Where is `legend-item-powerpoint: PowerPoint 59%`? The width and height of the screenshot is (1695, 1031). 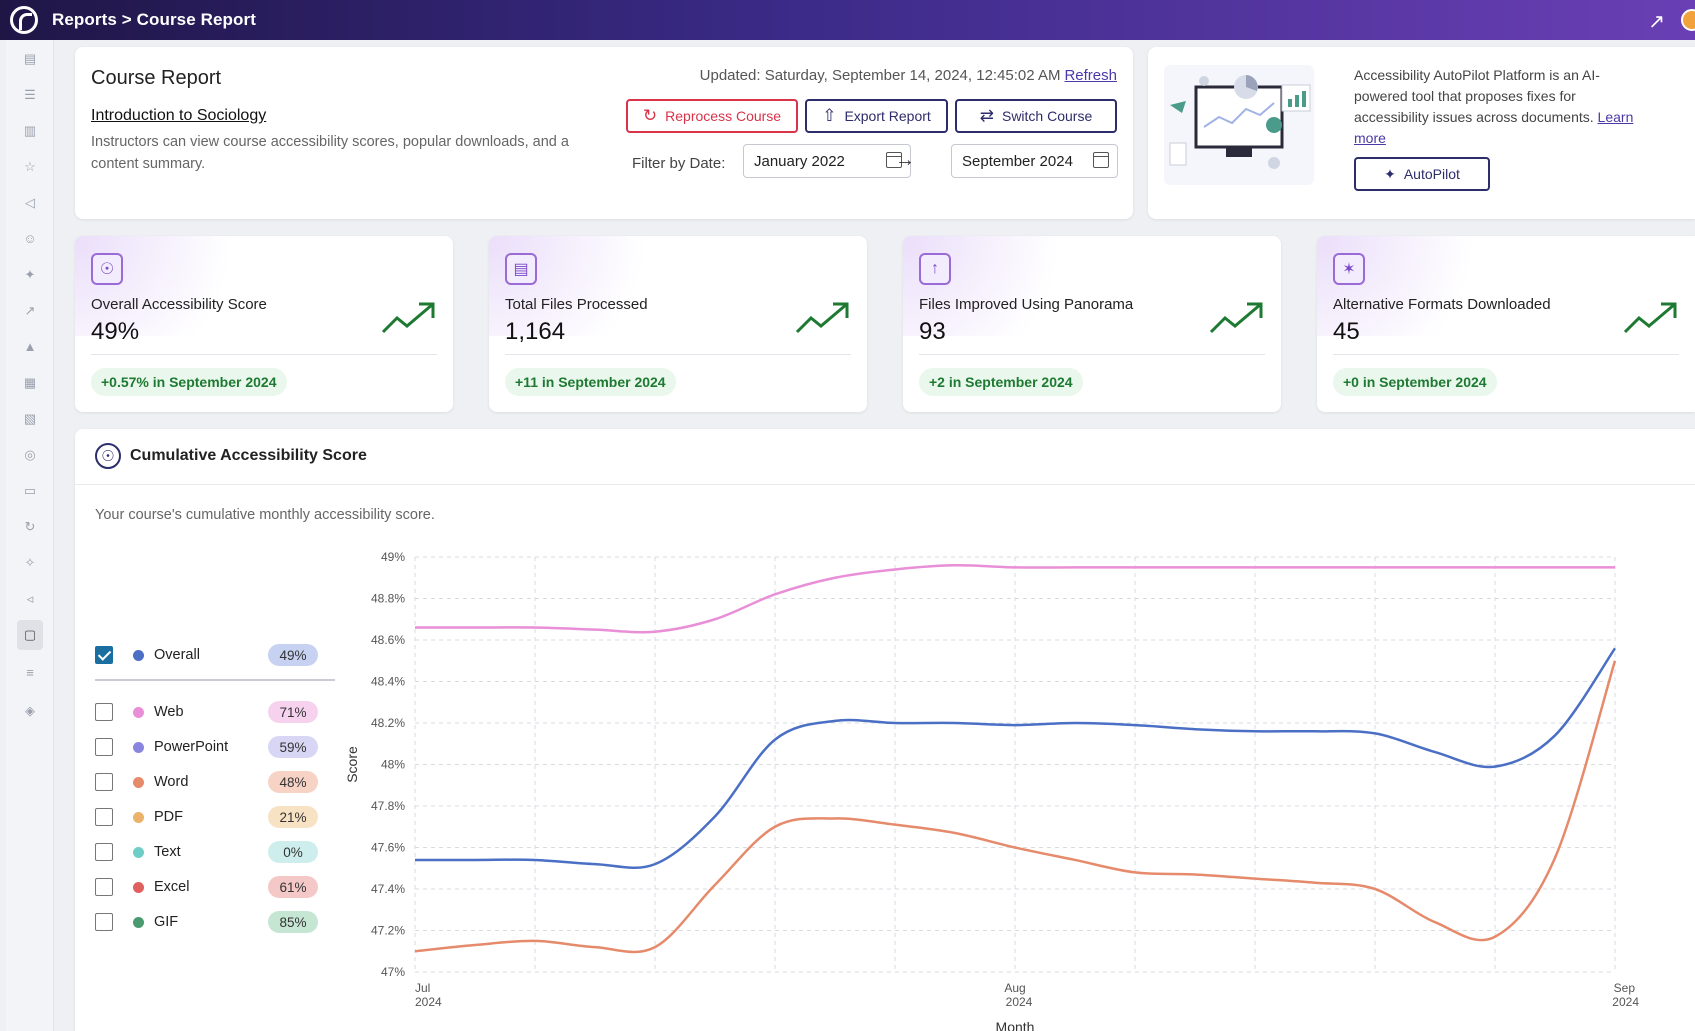
legend-item-powerpoint: PowerPoint 59% is located at coordinates (207, 747).